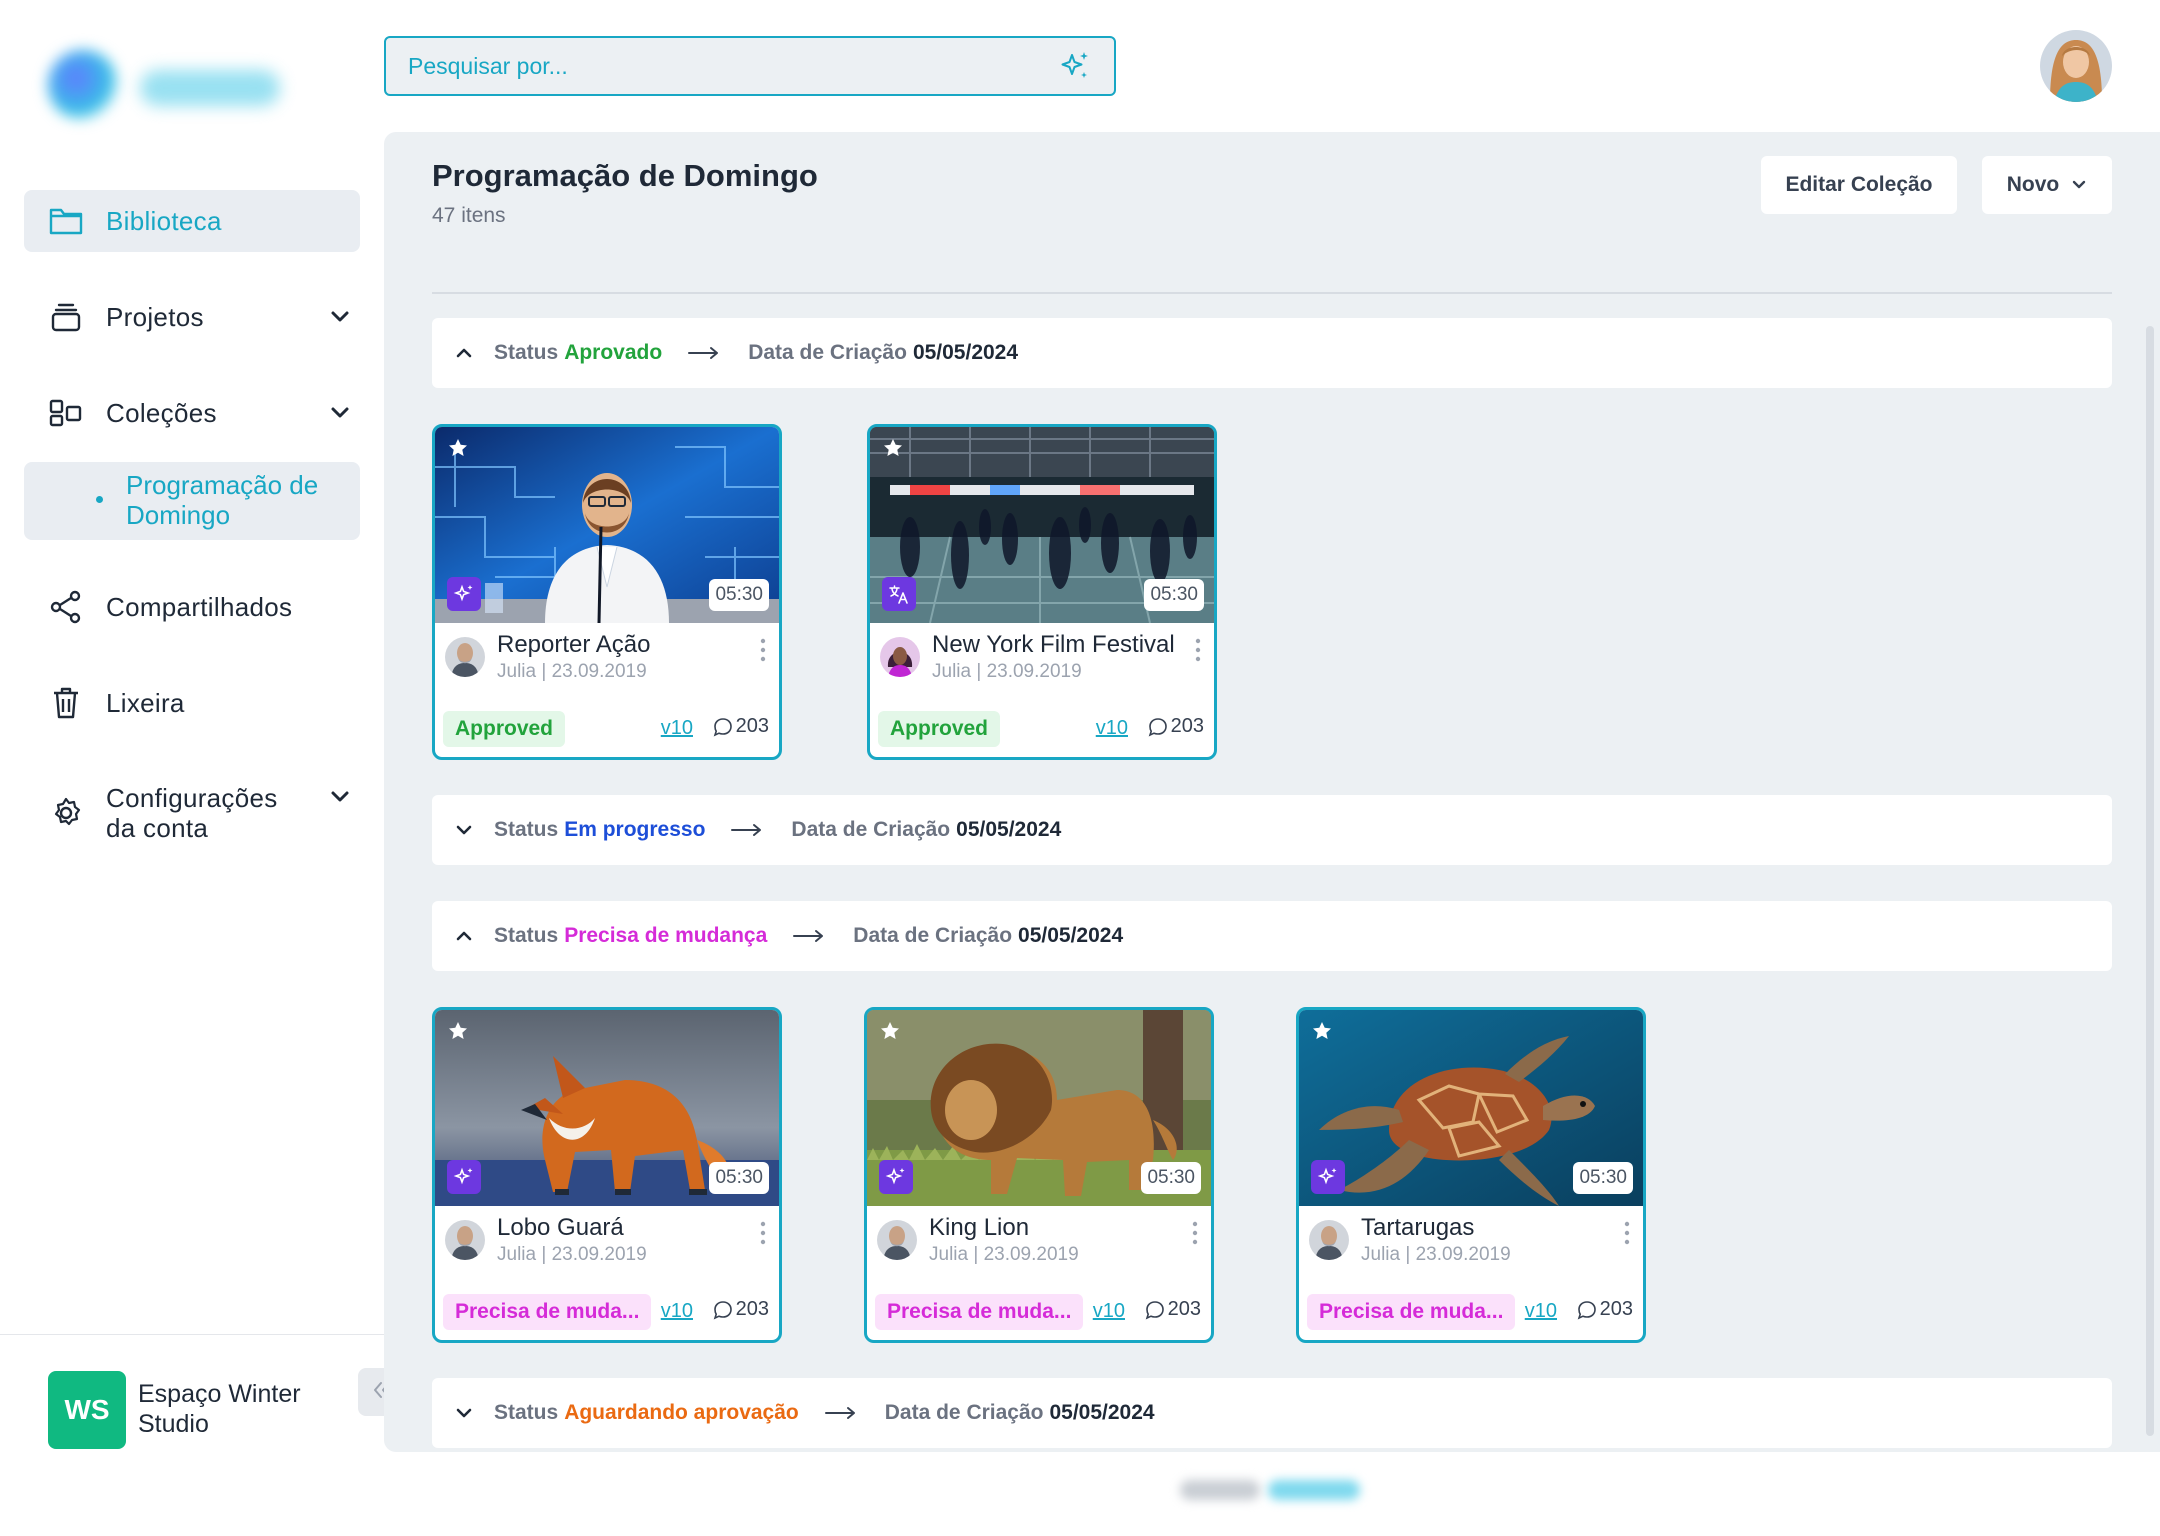 The image size is (2160, 1536). What do you see at coordinates (1436, 1254) in the screenshot?
I see `card-meta: Julia | 23.09.2019` at bounding box center [1436, 1254].